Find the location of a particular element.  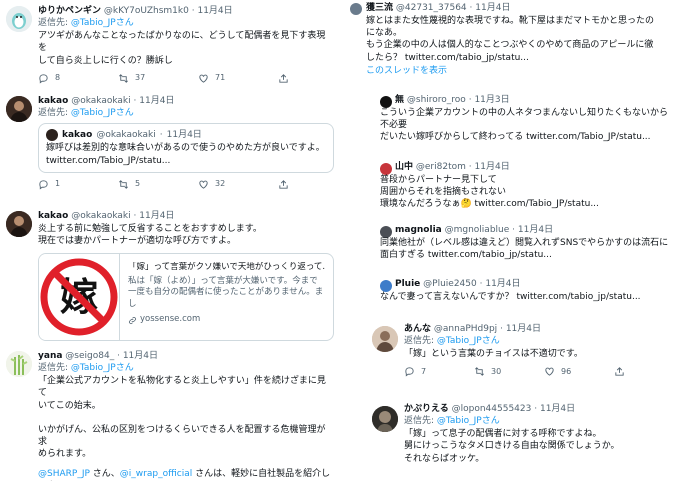

card-image: 嫁 is located at coordinates (79, 297).